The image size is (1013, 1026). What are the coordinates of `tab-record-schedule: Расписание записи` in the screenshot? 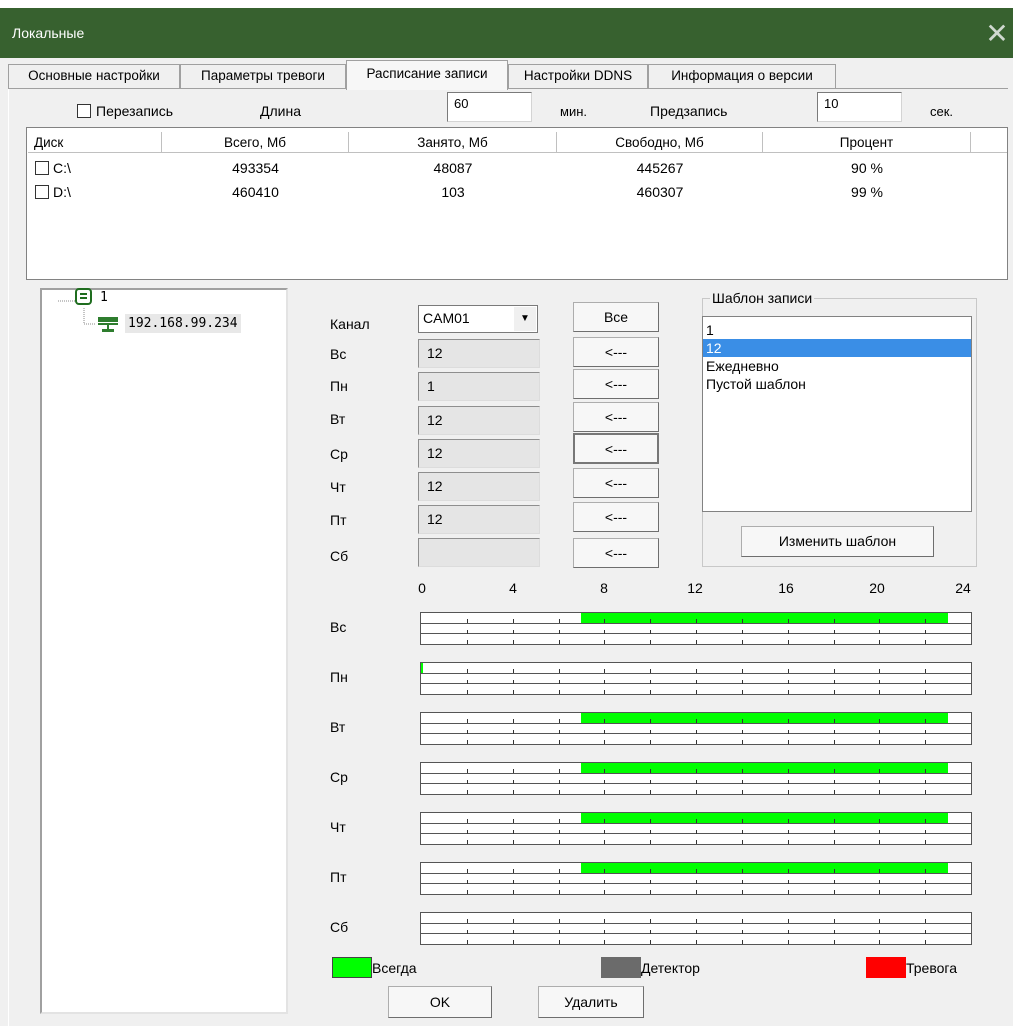 It's located at (427, 75).